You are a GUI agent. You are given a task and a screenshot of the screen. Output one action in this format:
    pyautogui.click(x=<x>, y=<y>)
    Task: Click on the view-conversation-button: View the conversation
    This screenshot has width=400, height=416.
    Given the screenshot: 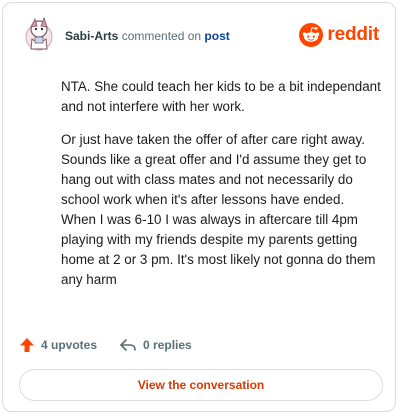 What is the action you would take?
    pyautogui.click(x=201, y=385)
    